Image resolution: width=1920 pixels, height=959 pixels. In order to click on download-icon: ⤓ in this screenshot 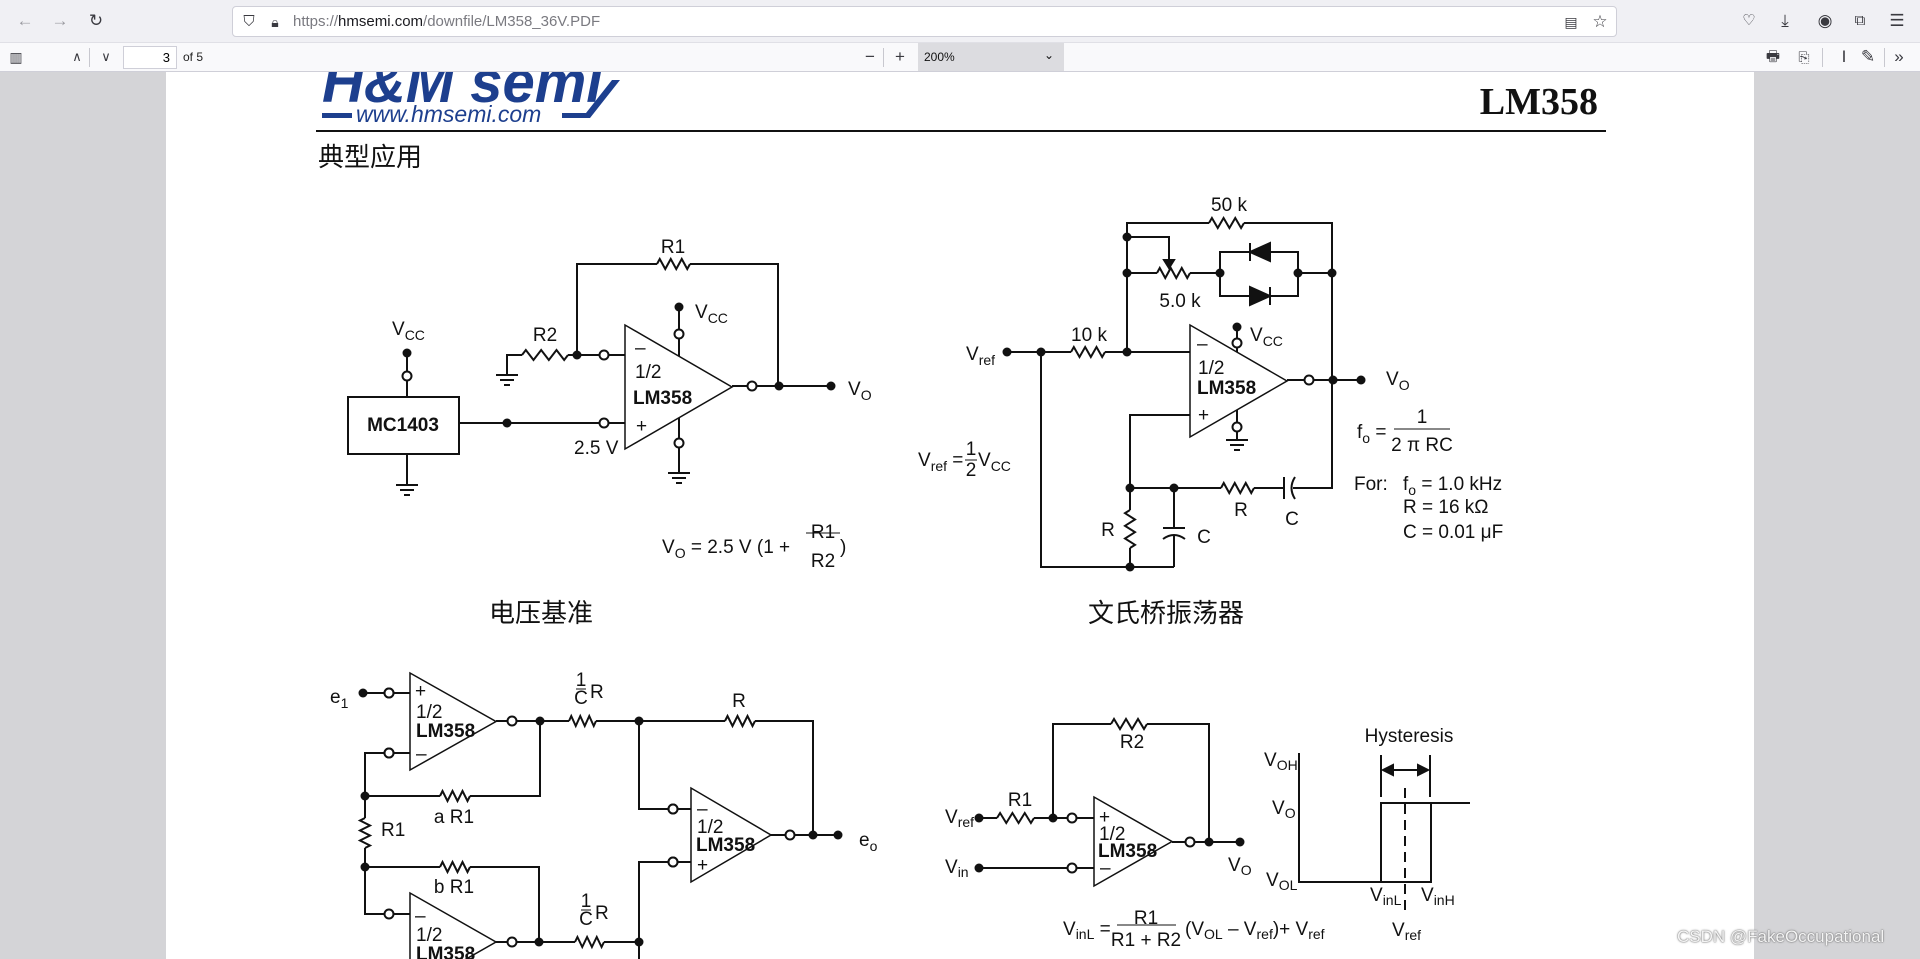, I will do `click(1785, 21)`.